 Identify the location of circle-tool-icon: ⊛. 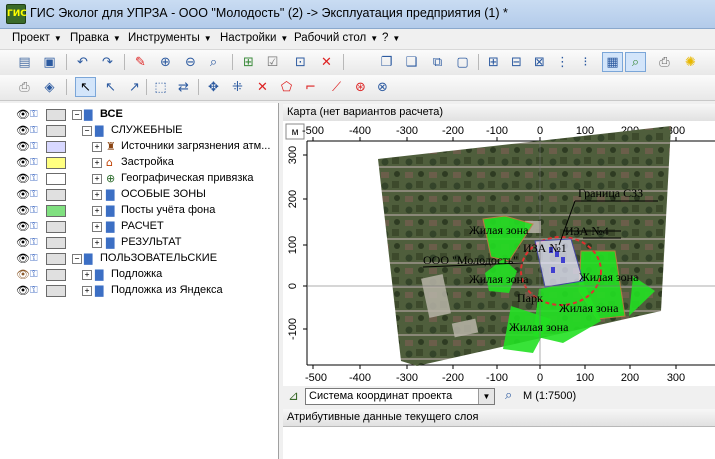
(360, 87).